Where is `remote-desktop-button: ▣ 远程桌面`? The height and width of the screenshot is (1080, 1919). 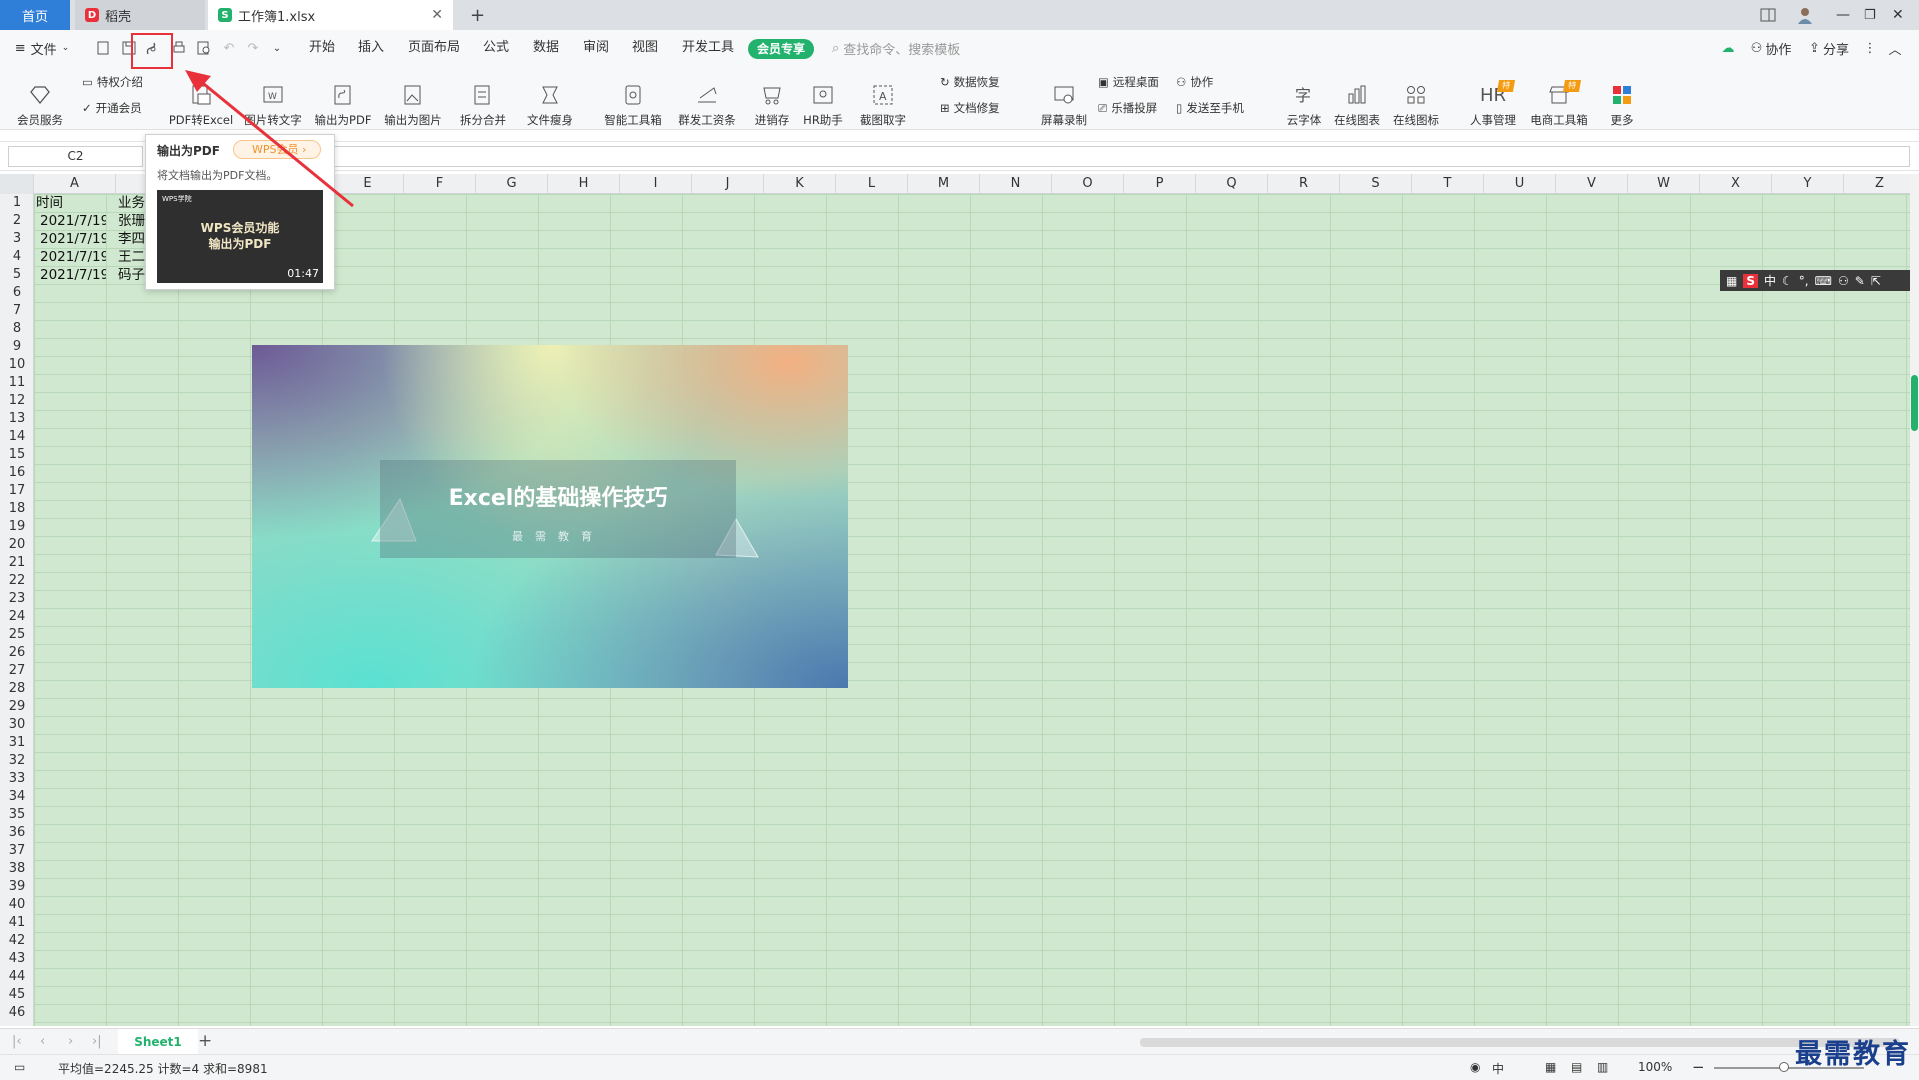
remote-desktop-button: ▣ 远程桌面 is located at coordinates (1128, 82).